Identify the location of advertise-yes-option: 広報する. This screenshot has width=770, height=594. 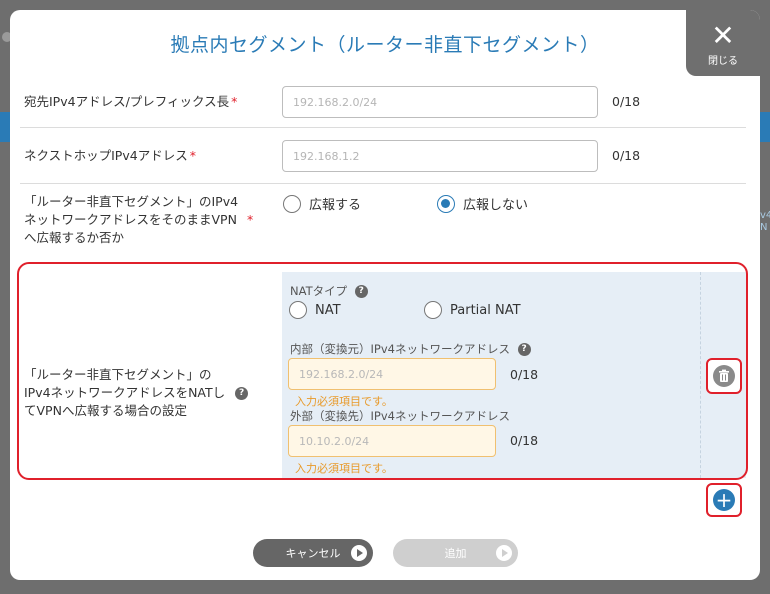
(322, 203).